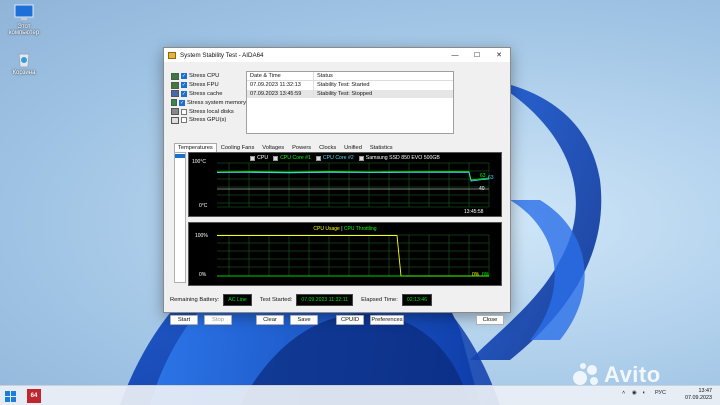 The image size is (720, 405). What do you see at coordinates (623, 393) in the screenshot?
I see `chevron-up-icon: ˄` at bounding box center [623, 393].